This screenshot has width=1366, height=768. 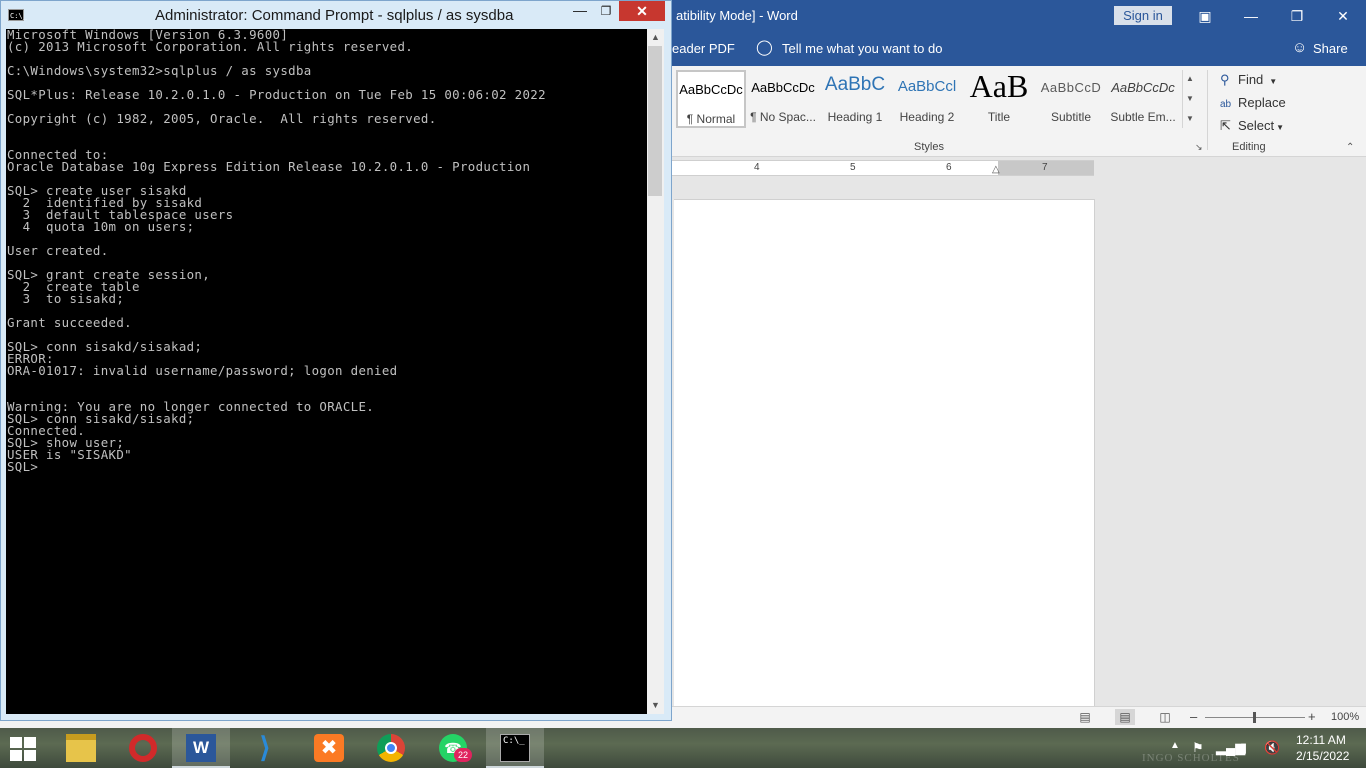 I want to click on ribbon-display-options-icon: ▣, so click(x=1205, y=16).